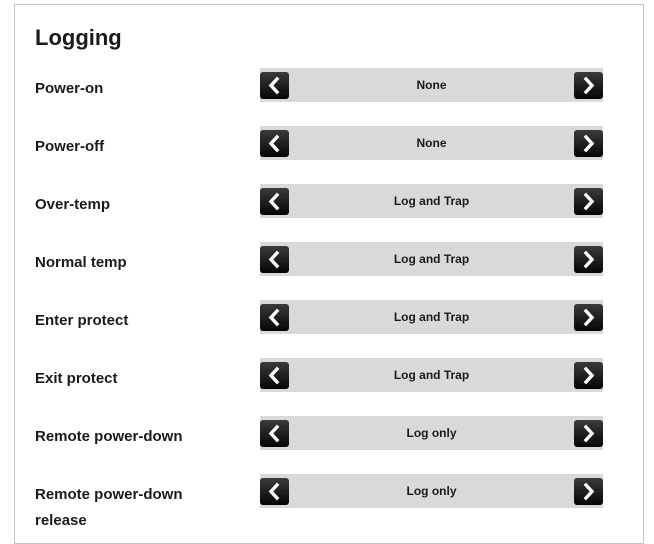 This screenshot has height=544, width=654. Describe the element at coordinates (82, 320) in the screenshot. I see `row-label: Enter protect` at that location.